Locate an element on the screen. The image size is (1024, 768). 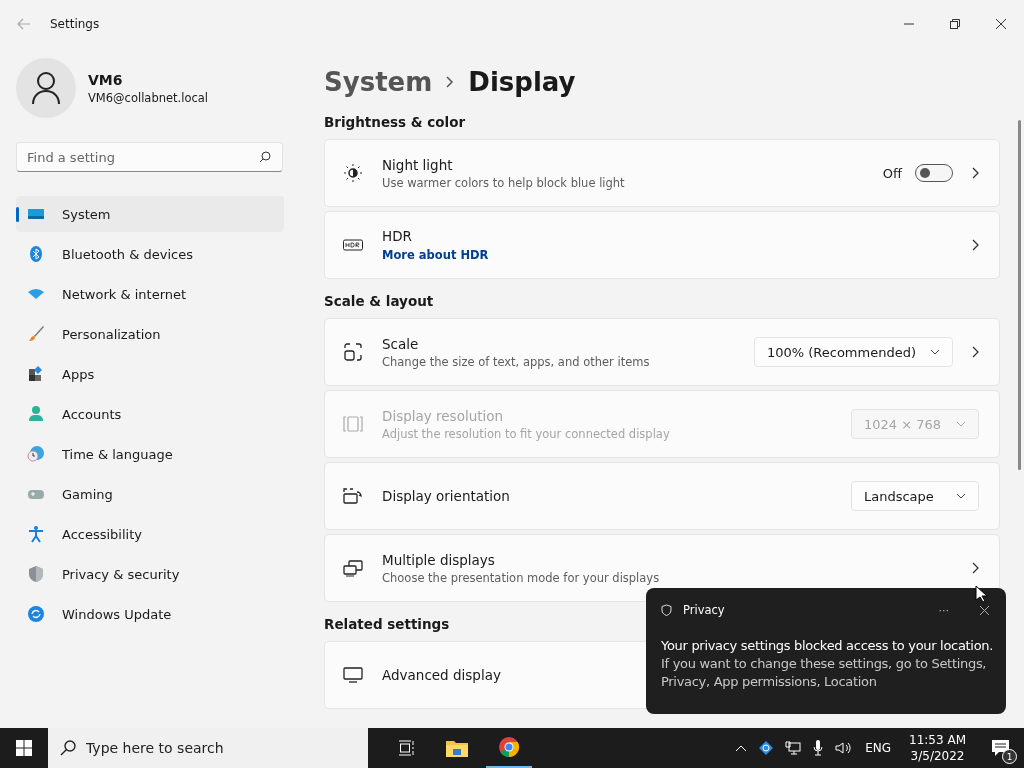
toast-app-name: Privacy is located at coordinates (704, 610).